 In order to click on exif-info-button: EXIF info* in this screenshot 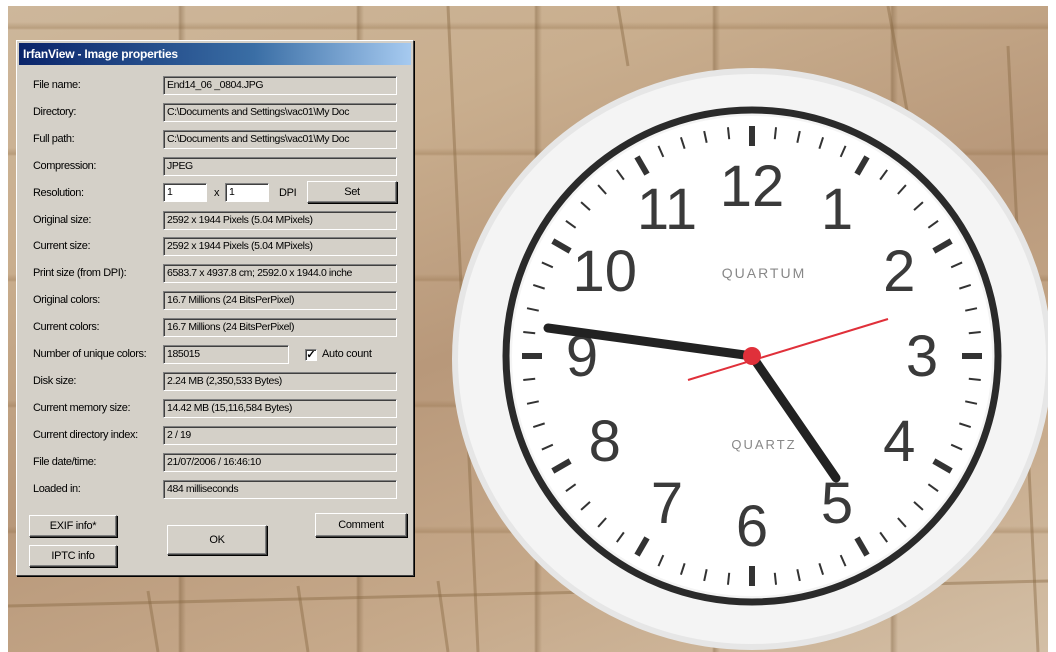, I will do `click(73, 526)`.